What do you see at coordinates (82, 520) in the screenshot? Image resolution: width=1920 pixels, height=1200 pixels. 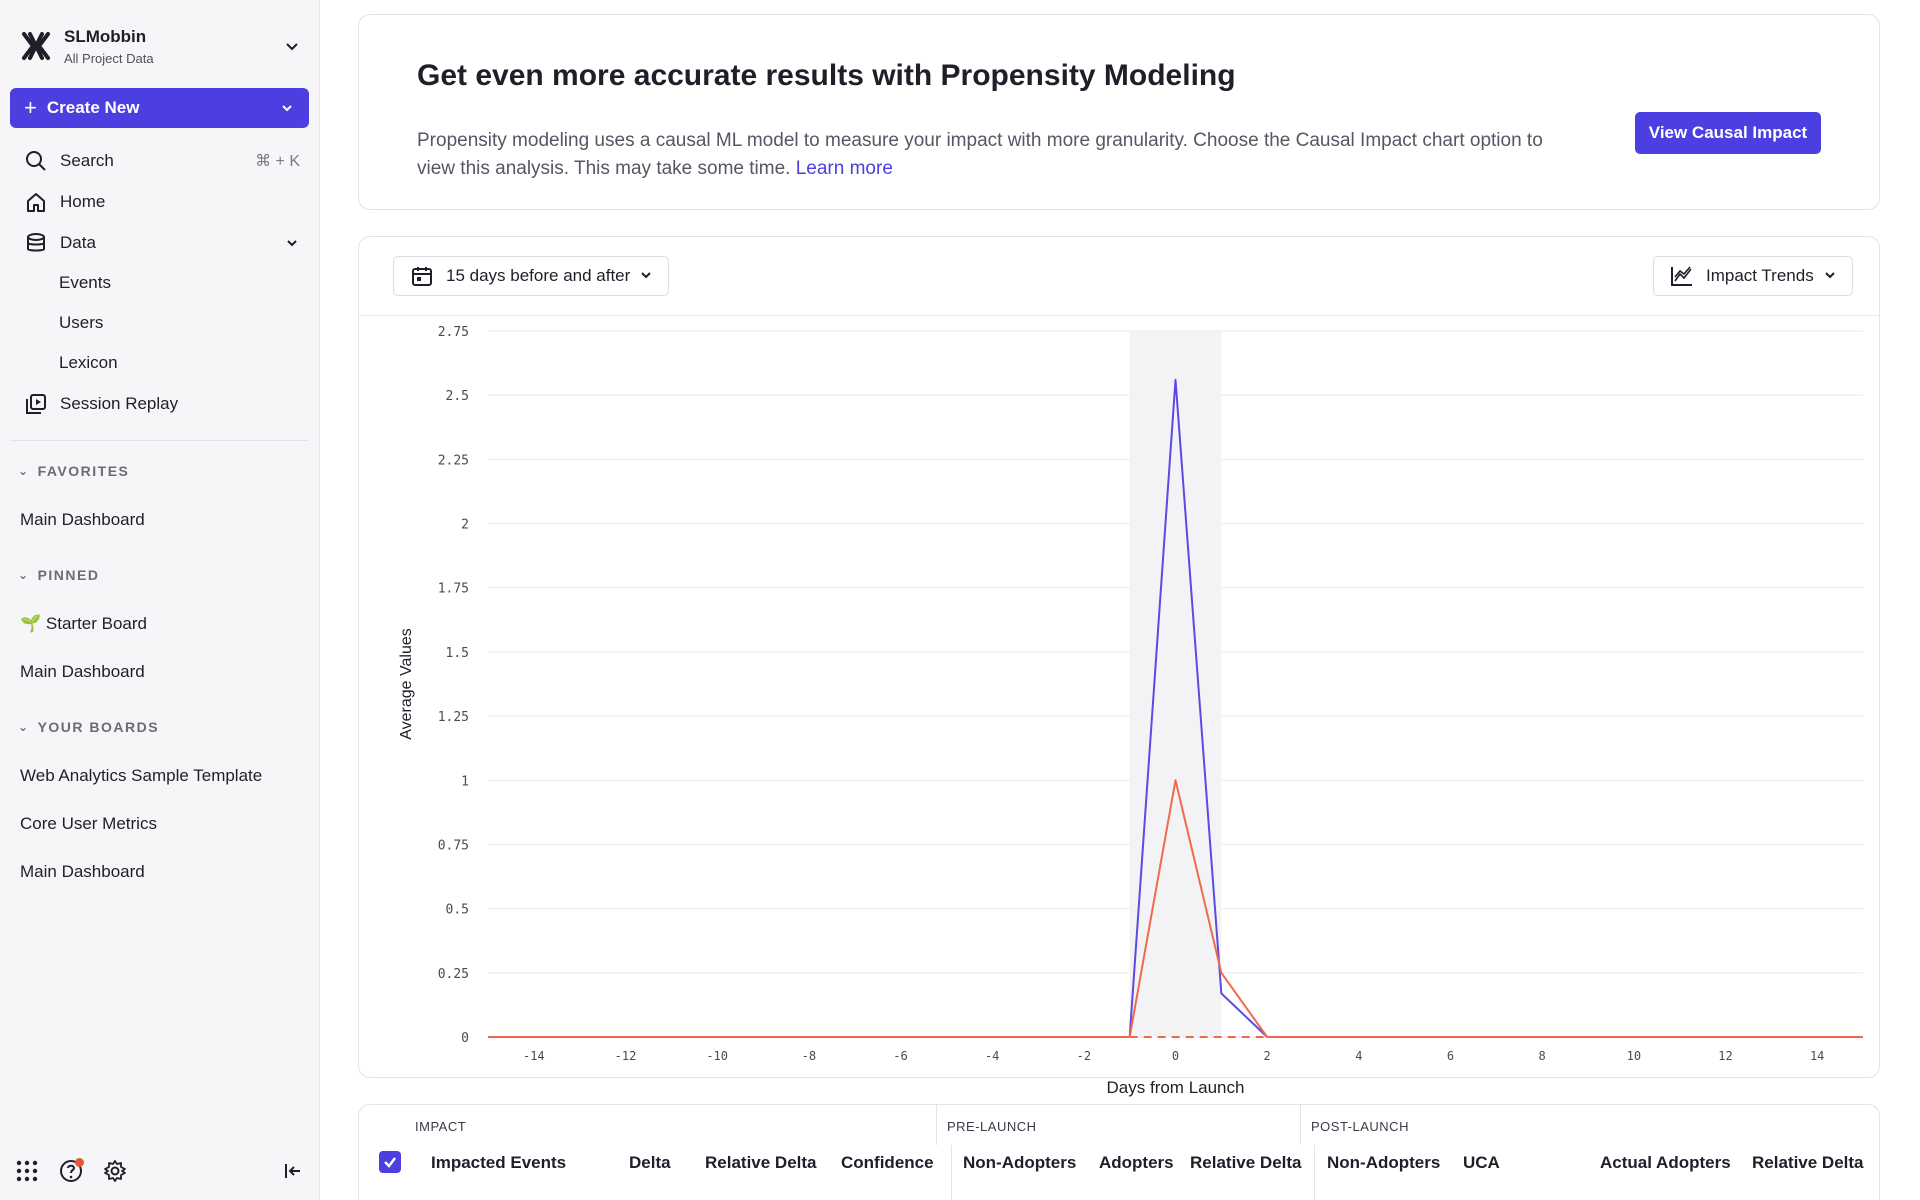 I see `favorite-main-dashboard: Main Dashboard` at bounding box center [82, 520].